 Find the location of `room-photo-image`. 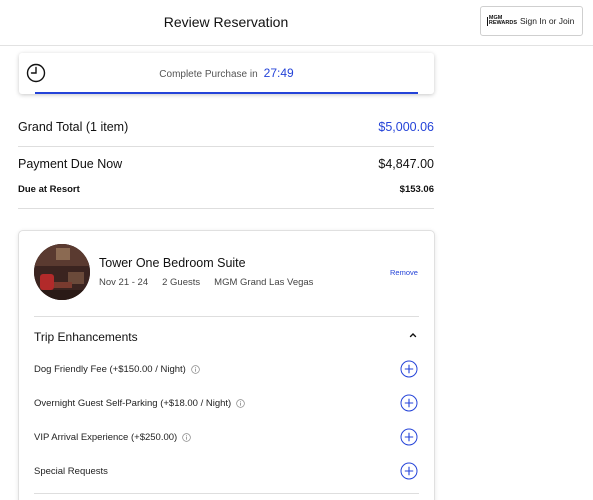

room-photo-image is located at coordinates (62, 272).